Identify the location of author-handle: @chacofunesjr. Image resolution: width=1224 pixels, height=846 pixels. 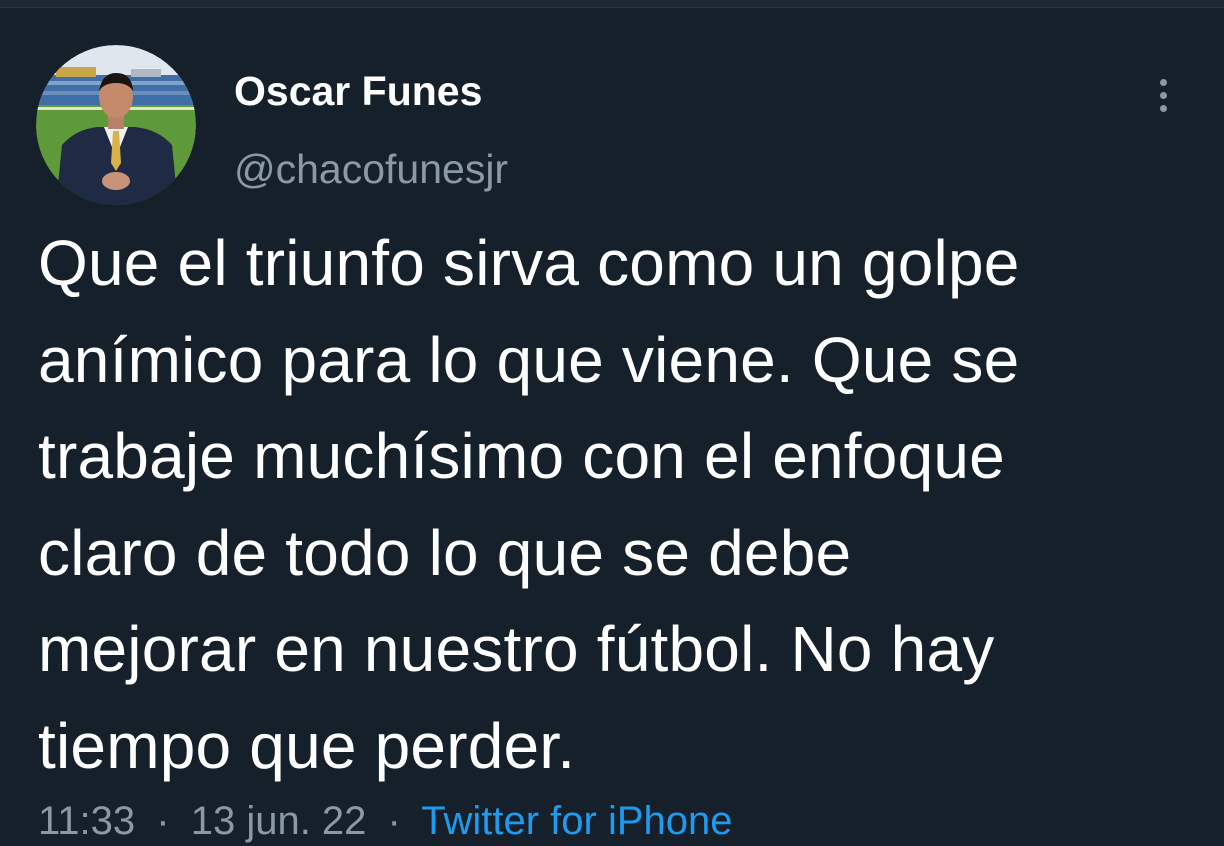
(371, 169).